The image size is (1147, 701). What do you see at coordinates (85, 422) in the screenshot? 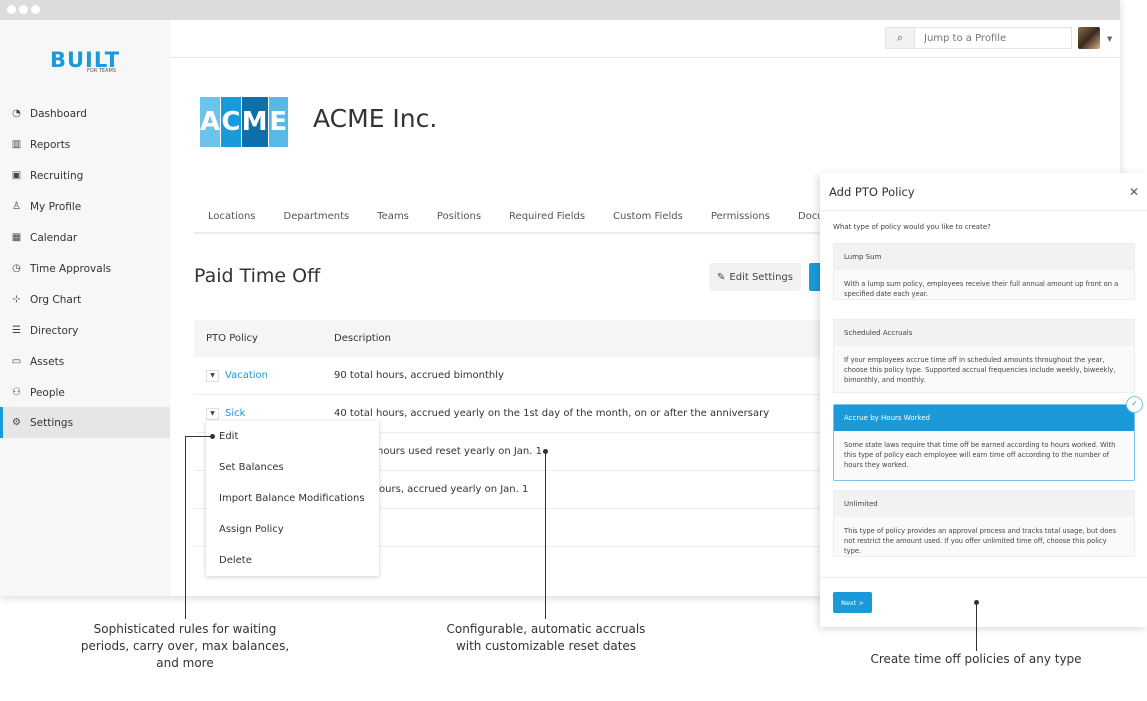
I see `sidebar-item-settings: ⚙ Settings` at bounding box center [85, 422].